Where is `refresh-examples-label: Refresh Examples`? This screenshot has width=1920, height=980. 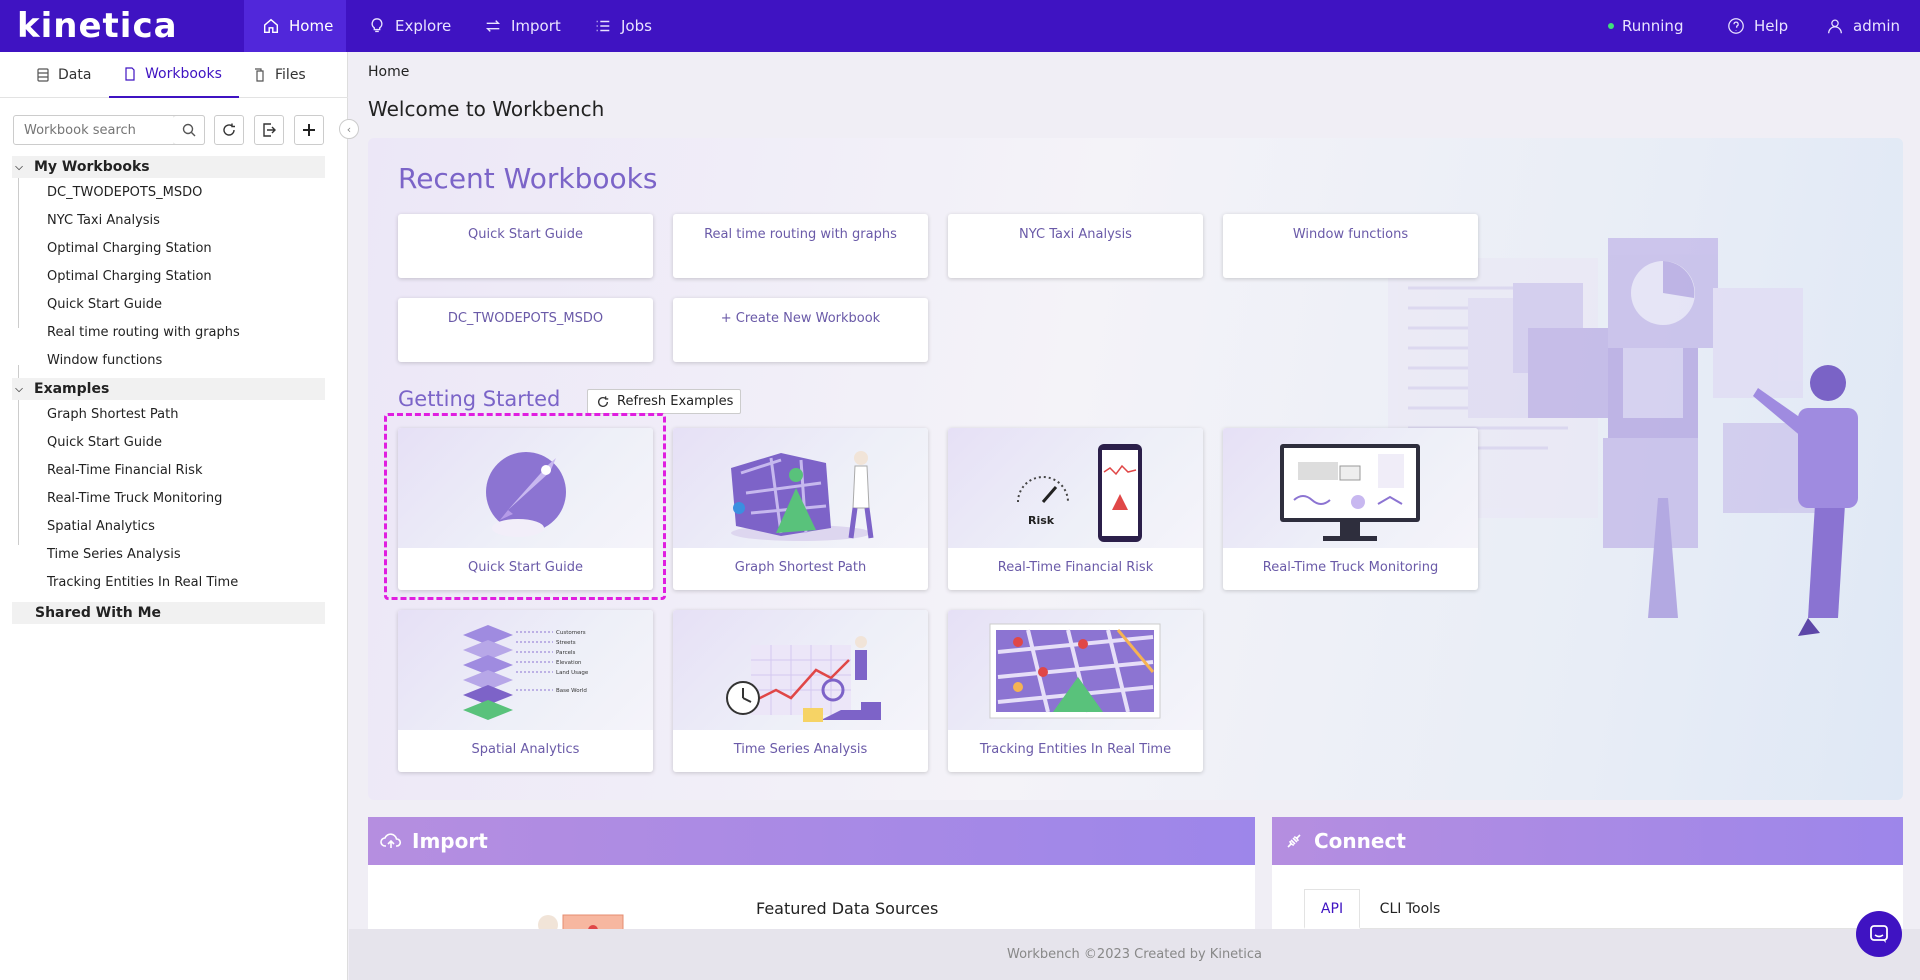
refresh-examples-label: Refresh Examples is located at coordinates (675, 401).